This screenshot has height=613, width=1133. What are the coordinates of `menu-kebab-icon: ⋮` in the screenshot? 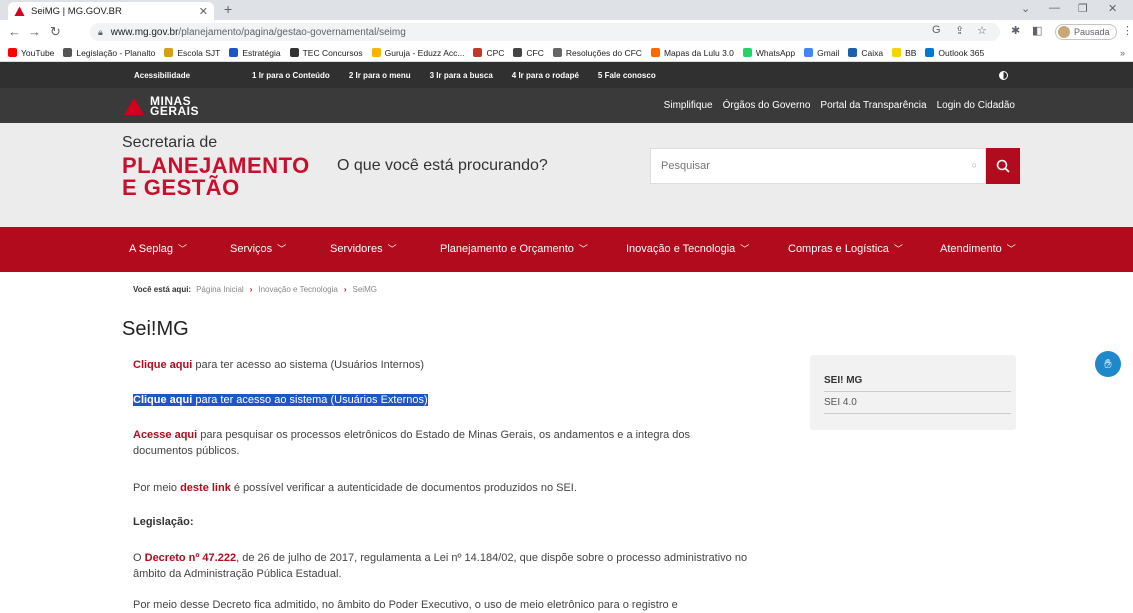 It's located at (1127, 30).